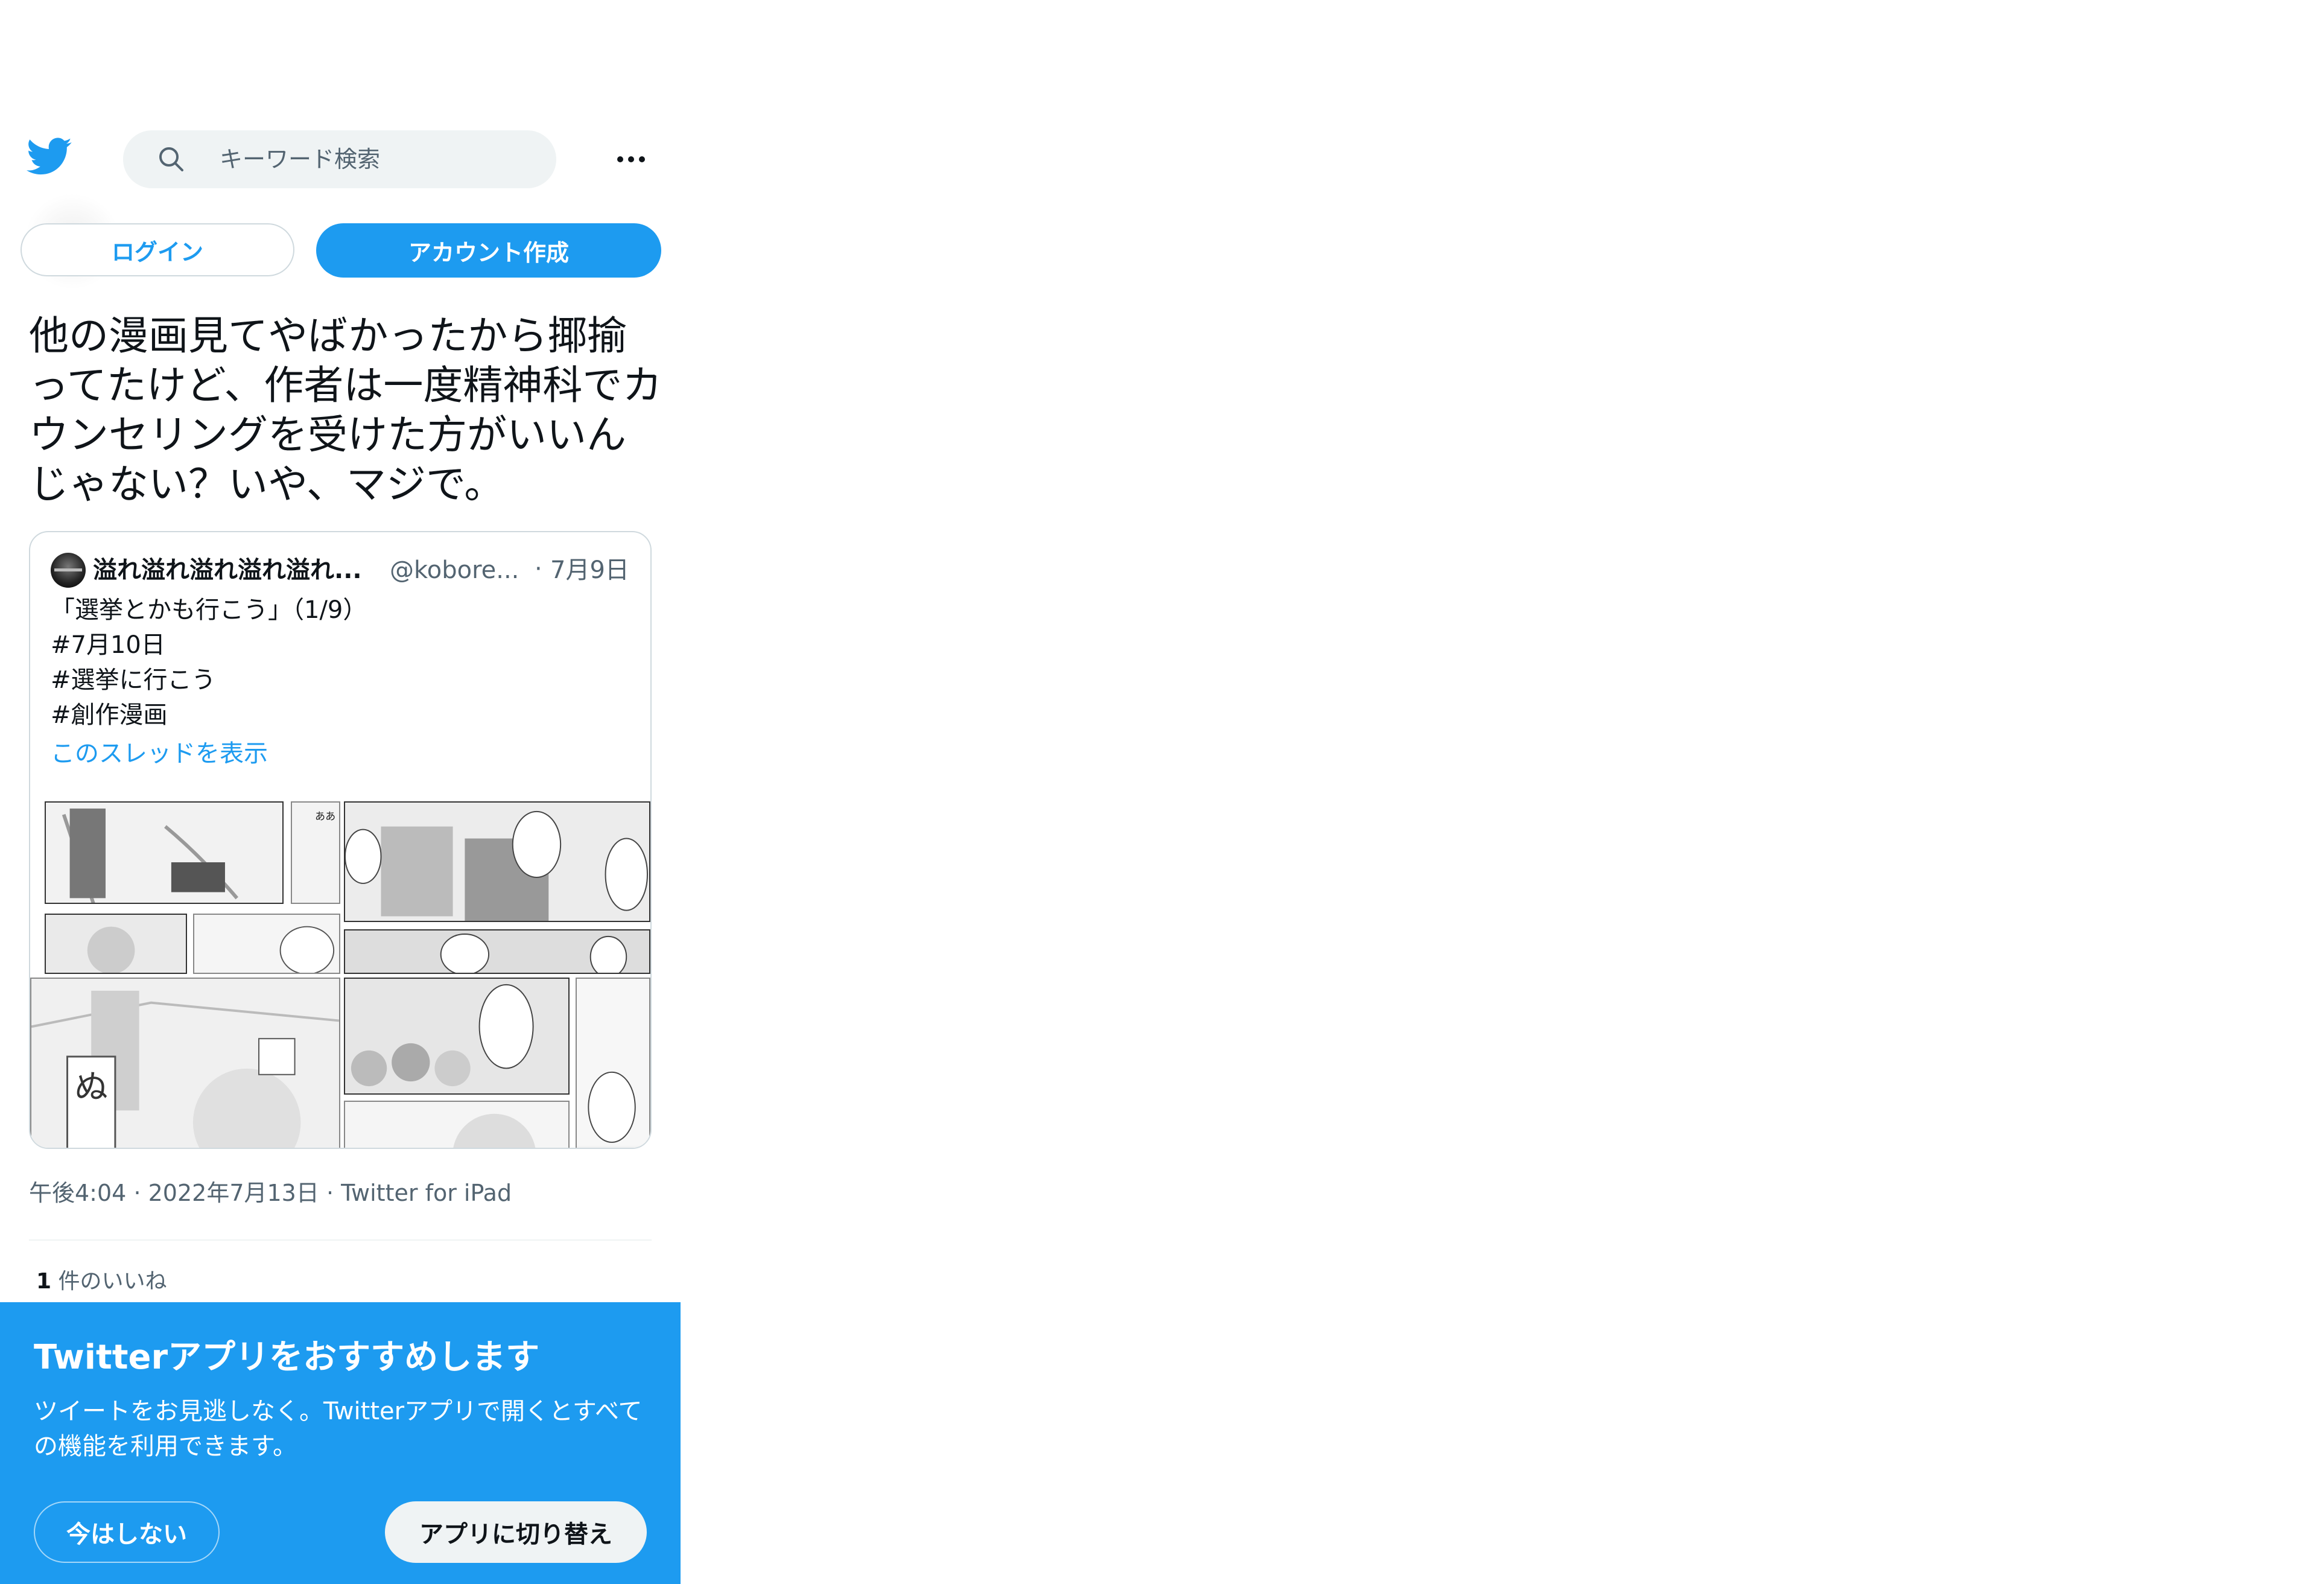 The image size is (2324, 1584). What do you see at coordinates (159, 753) in the screenshot?
I see `show-thread-link: このスレッドを表示` at bounding box center [159, 753].